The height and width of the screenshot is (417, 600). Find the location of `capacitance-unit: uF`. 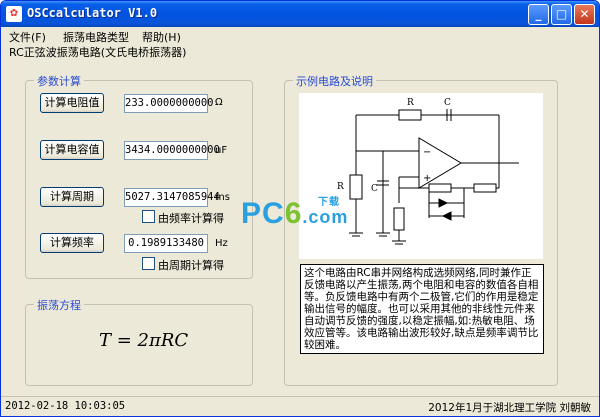

capacitance-unit: uF is located at coordinates (221, 150).